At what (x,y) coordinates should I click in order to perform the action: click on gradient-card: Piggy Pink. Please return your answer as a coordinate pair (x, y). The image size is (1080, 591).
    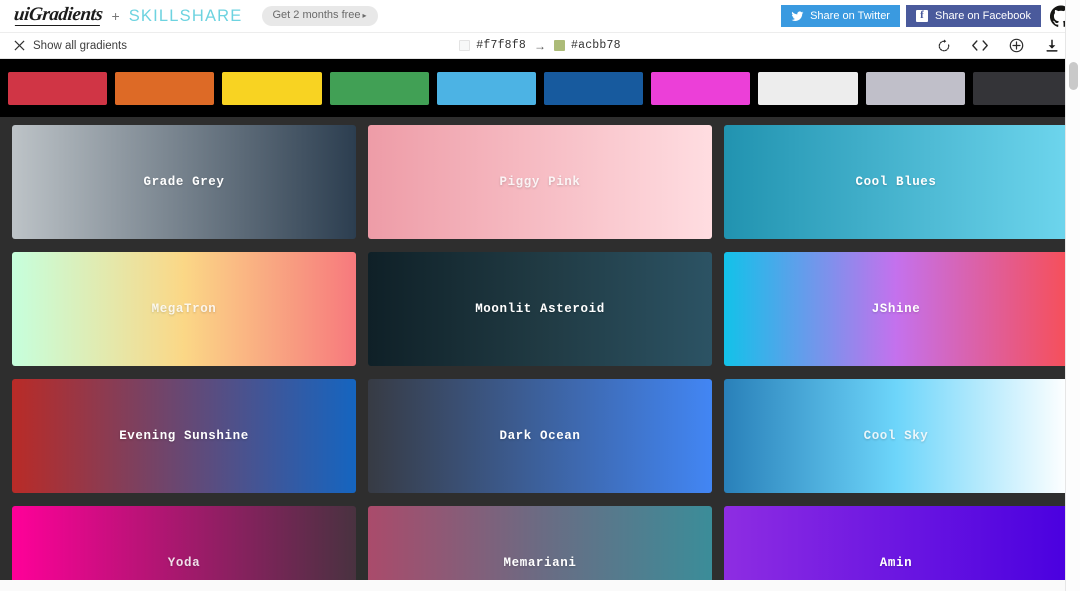
    Looking at the image, I should click on (540, 182).